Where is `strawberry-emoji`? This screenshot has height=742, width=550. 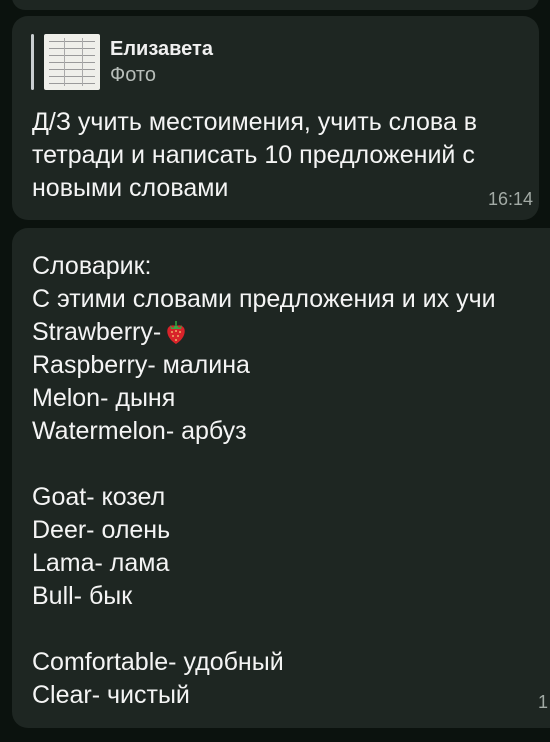 strawberry-emoji is located at coordinates (176, 332).